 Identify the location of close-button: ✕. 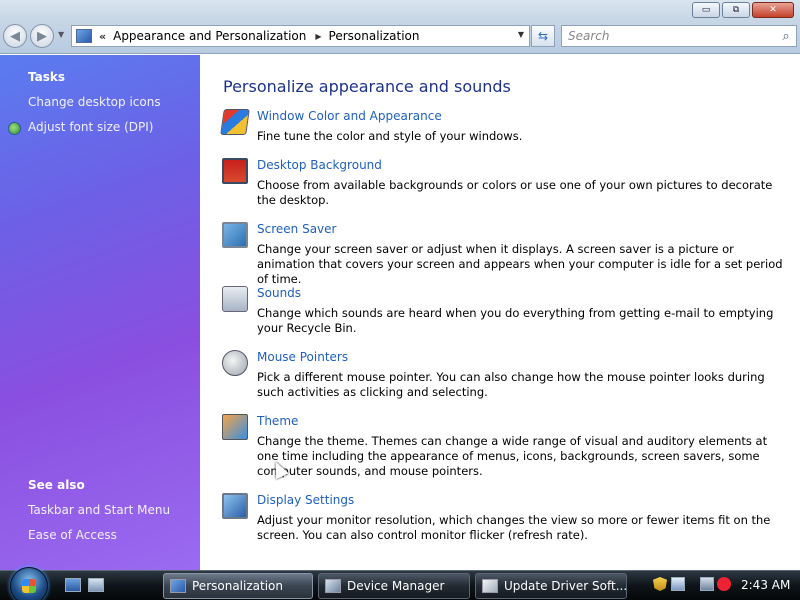
(773, 10).